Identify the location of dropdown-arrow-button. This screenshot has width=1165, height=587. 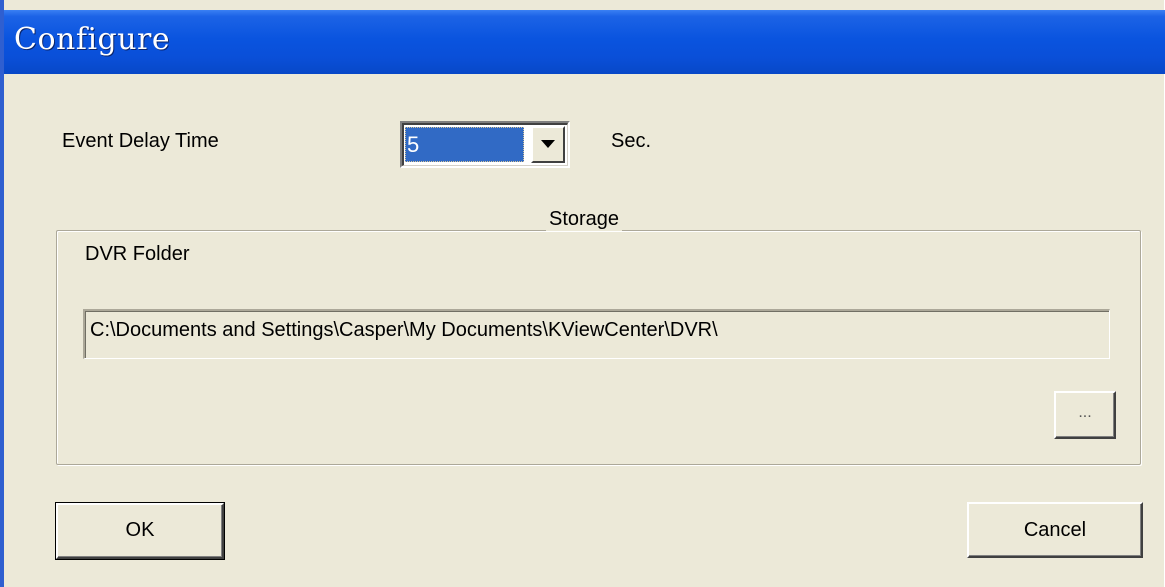
(548, 144).